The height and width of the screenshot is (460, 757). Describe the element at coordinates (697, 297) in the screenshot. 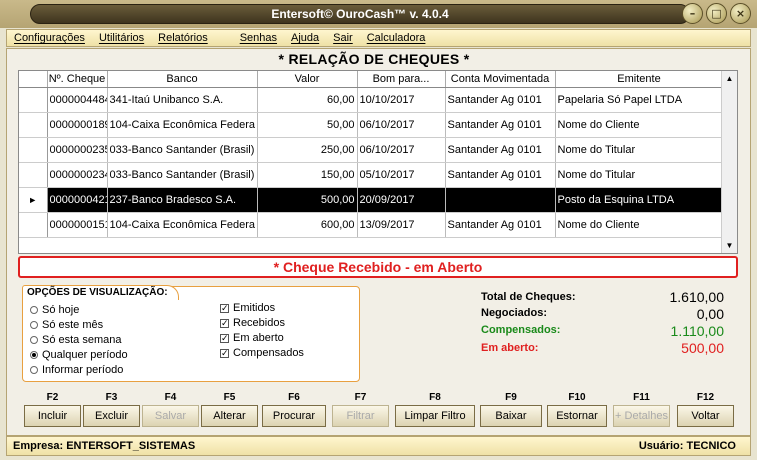

I see `total-cheques-value: 1.610,00` at that location.